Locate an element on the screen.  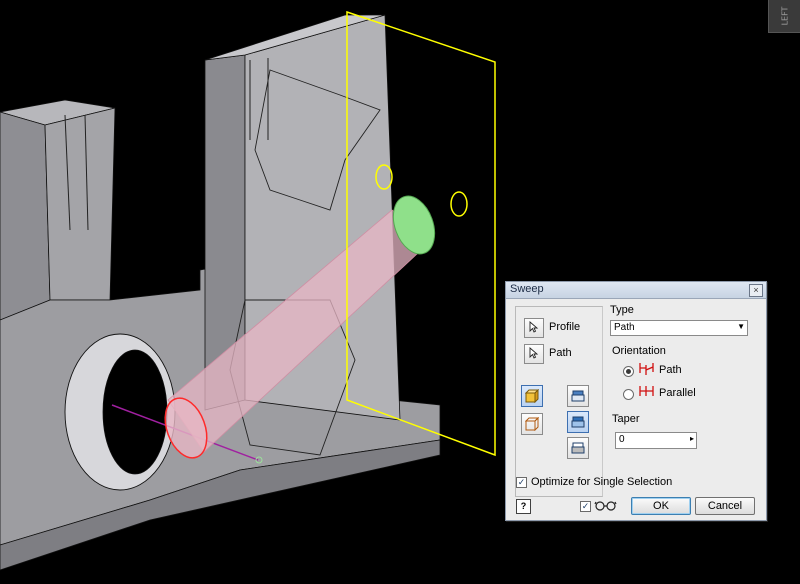
ok-button: OK is located at coordinates (661, 506).